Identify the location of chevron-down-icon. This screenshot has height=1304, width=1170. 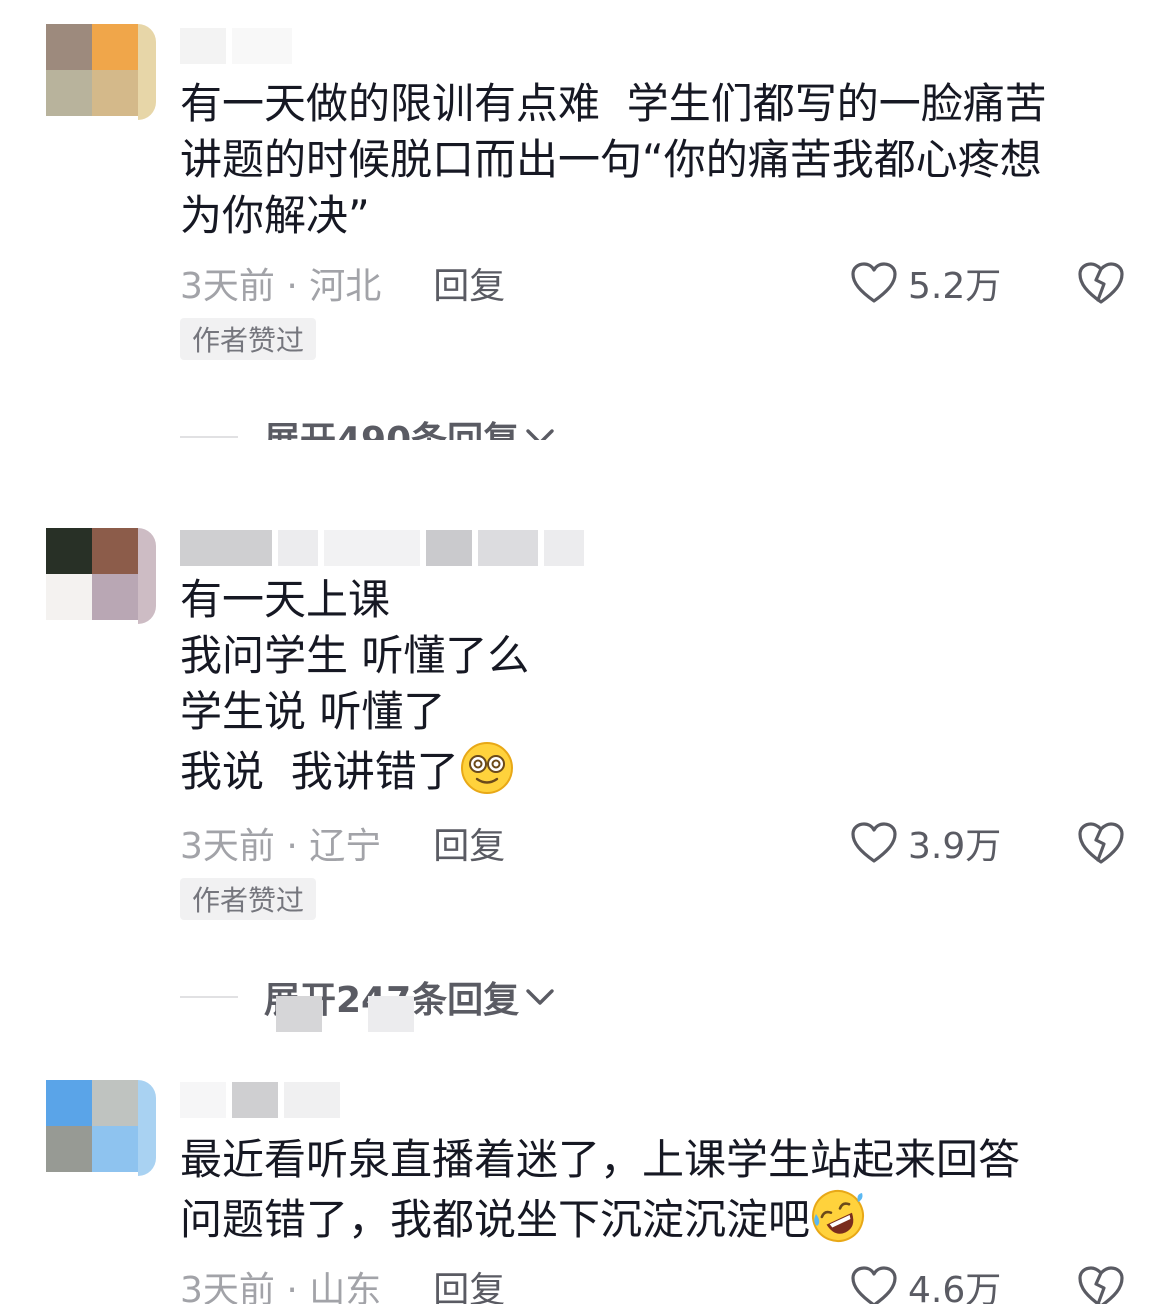
(540, 997).